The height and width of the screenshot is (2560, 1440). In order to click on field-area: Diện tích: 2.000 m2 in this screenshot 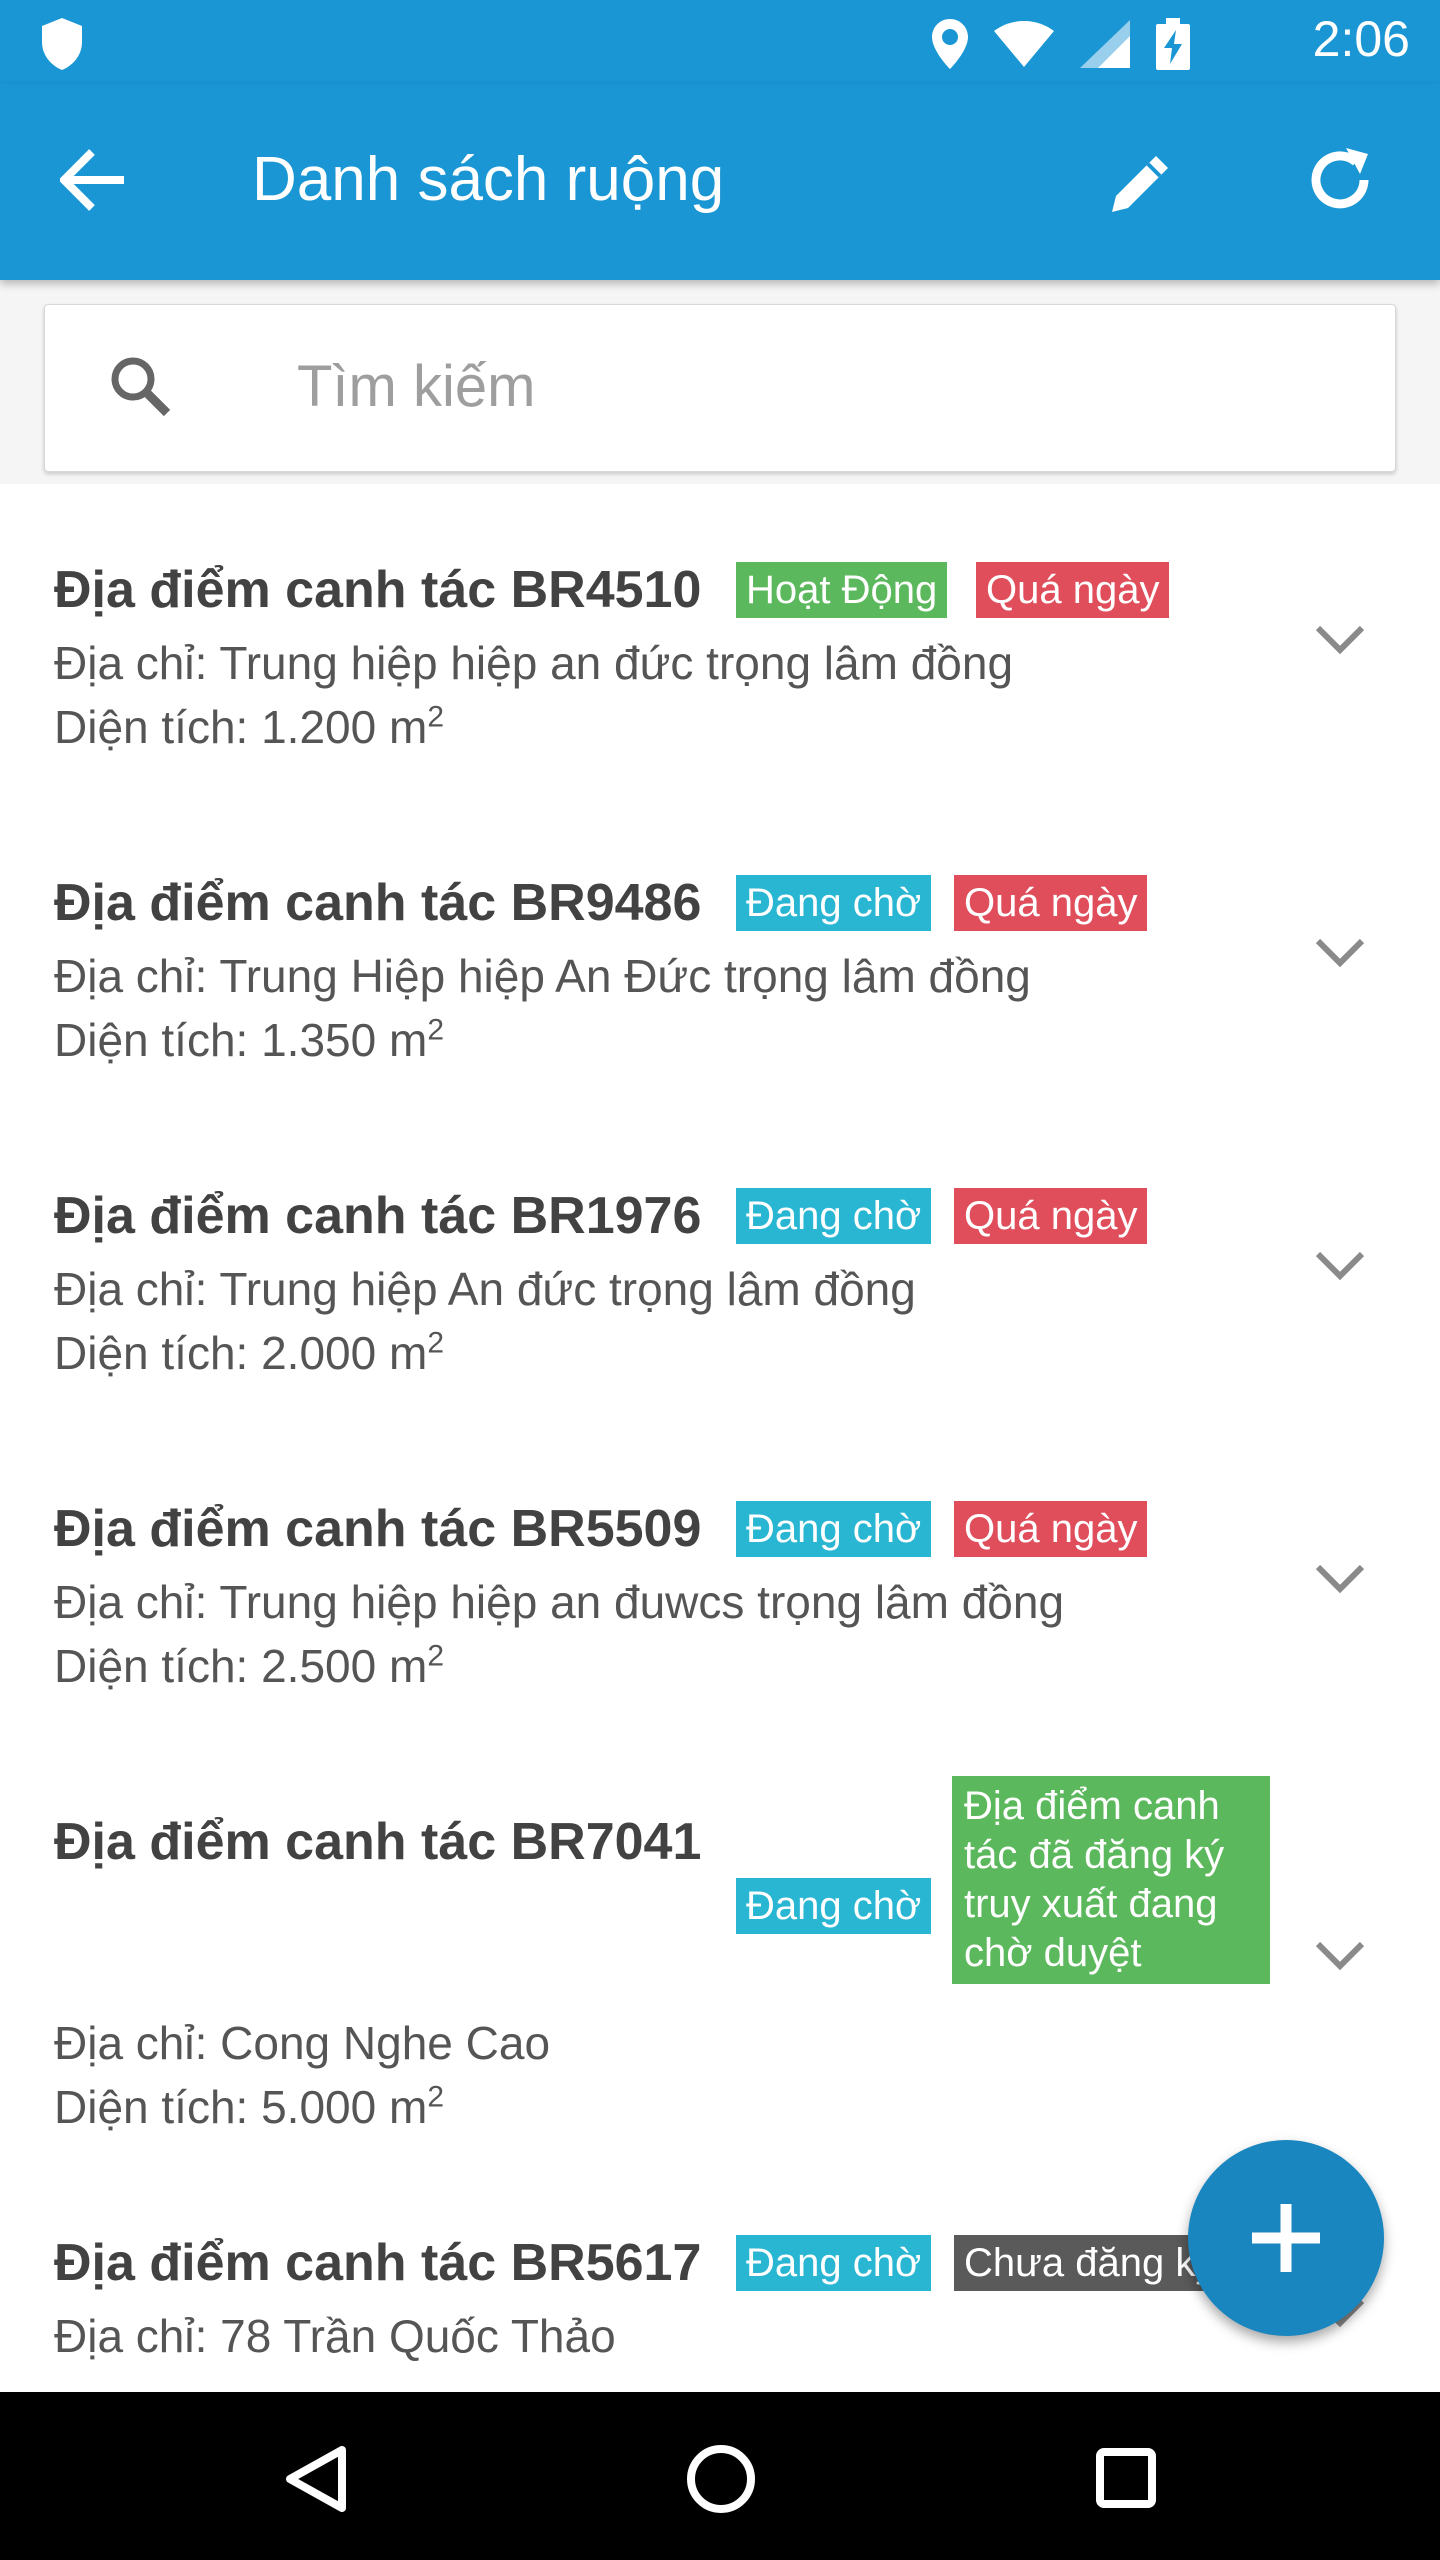, I will do `click(249, 1352)`.